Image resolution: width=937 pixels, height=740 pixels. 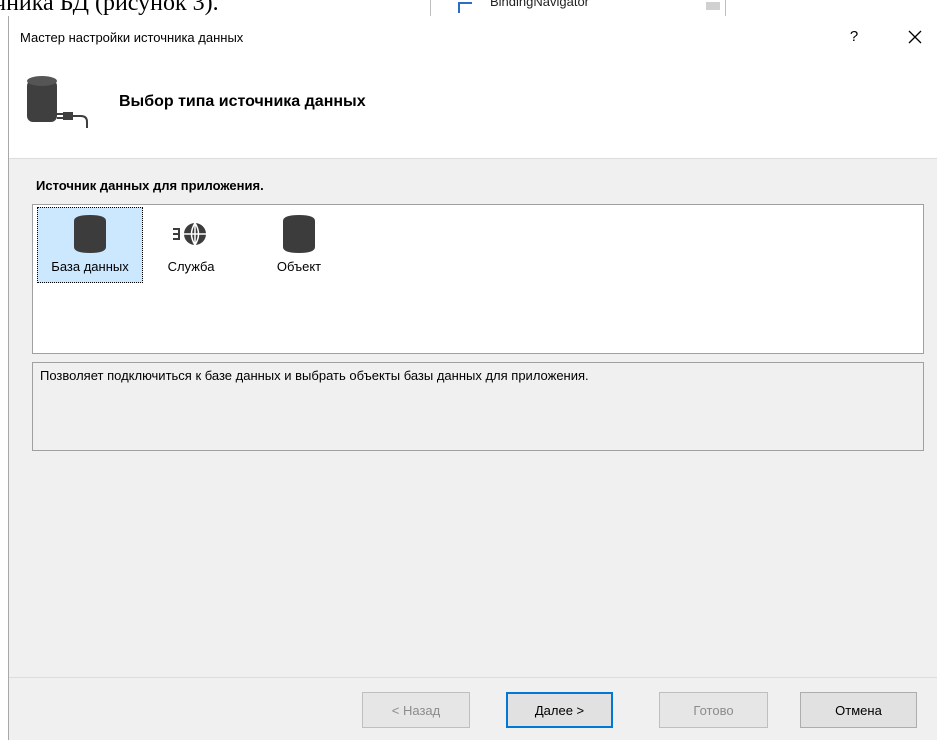 I want to click on list-item-database: База данных, so click(x=90, y=245).